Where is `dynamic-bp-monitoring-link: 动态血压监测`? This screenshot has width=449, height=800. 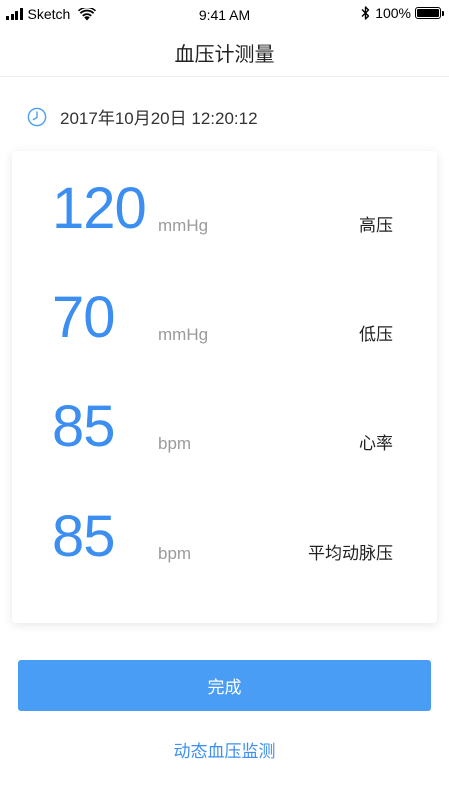
dynamic-bp-monitoring-link: 动态血压监测 is located at coordinates (224, 749).